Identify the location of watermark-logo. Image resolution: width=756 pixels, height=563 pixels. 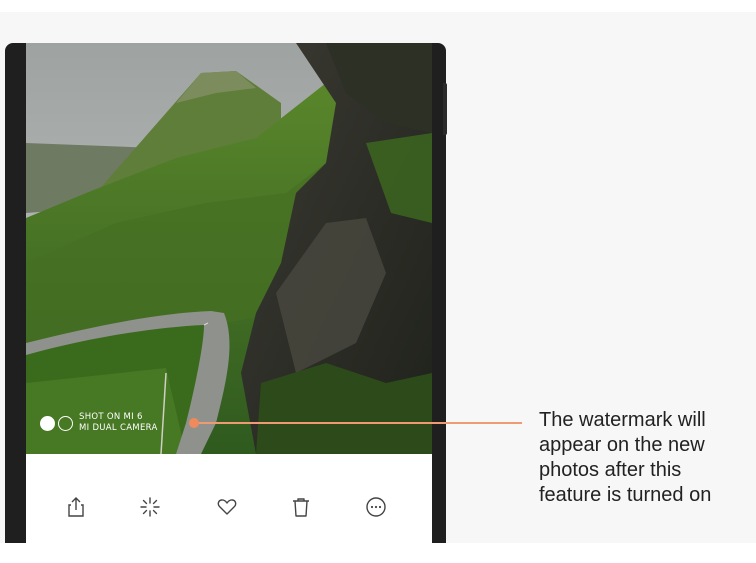
(56, 423).